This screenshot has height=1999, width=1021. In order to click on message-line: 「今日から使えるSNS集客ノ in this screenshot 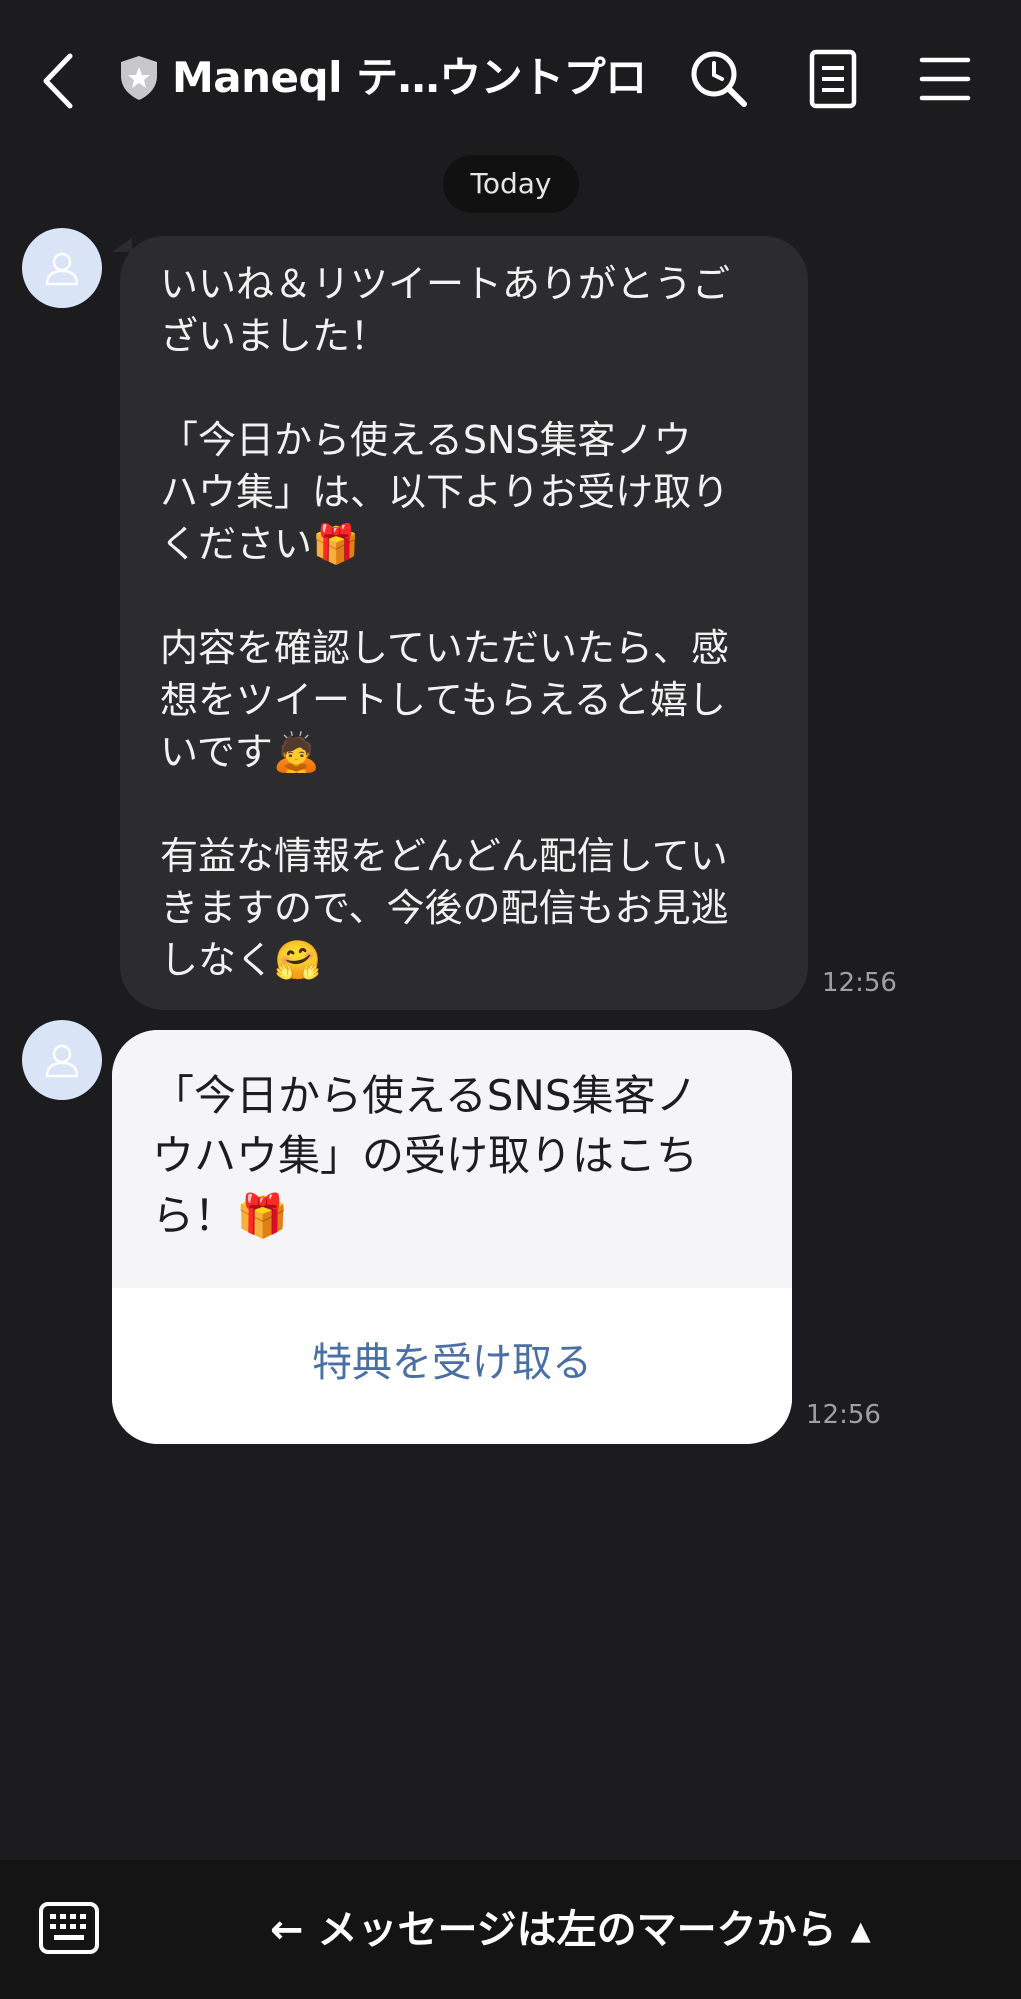, I will do `click(425, 1095)`.